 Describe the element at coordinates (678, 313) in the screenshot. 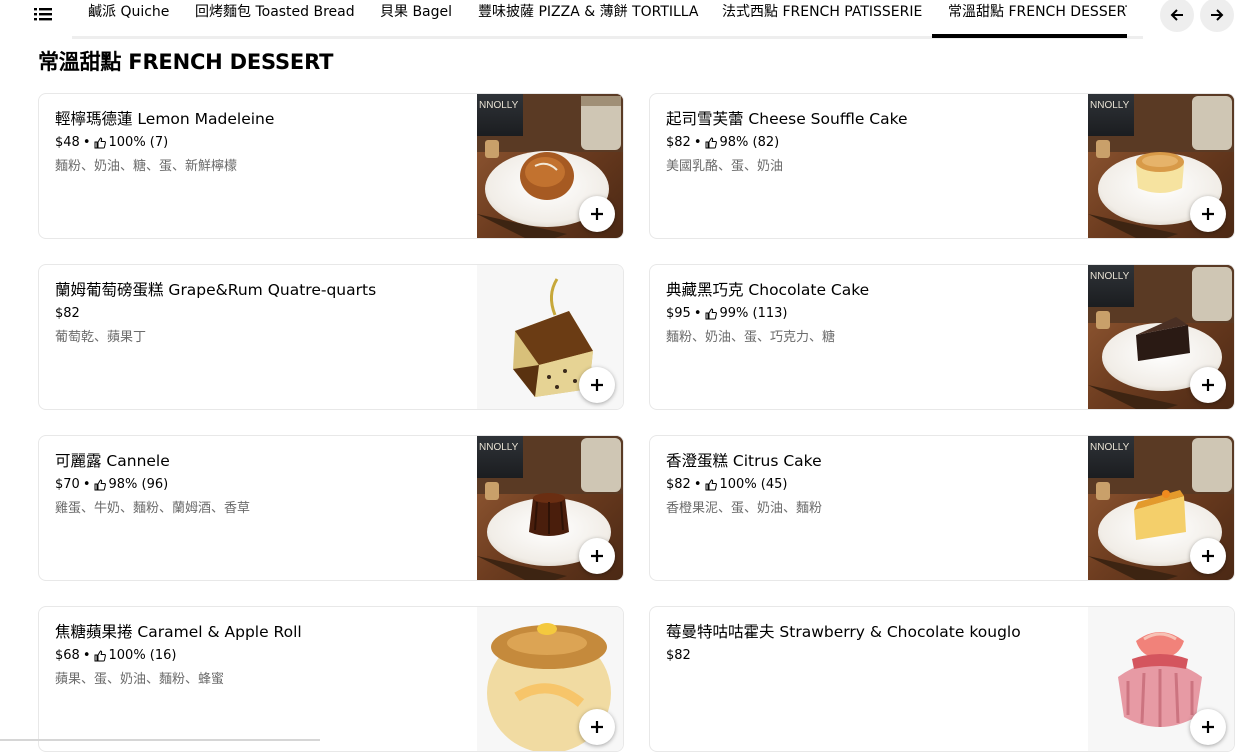

I see `item-price: $95` at that location.